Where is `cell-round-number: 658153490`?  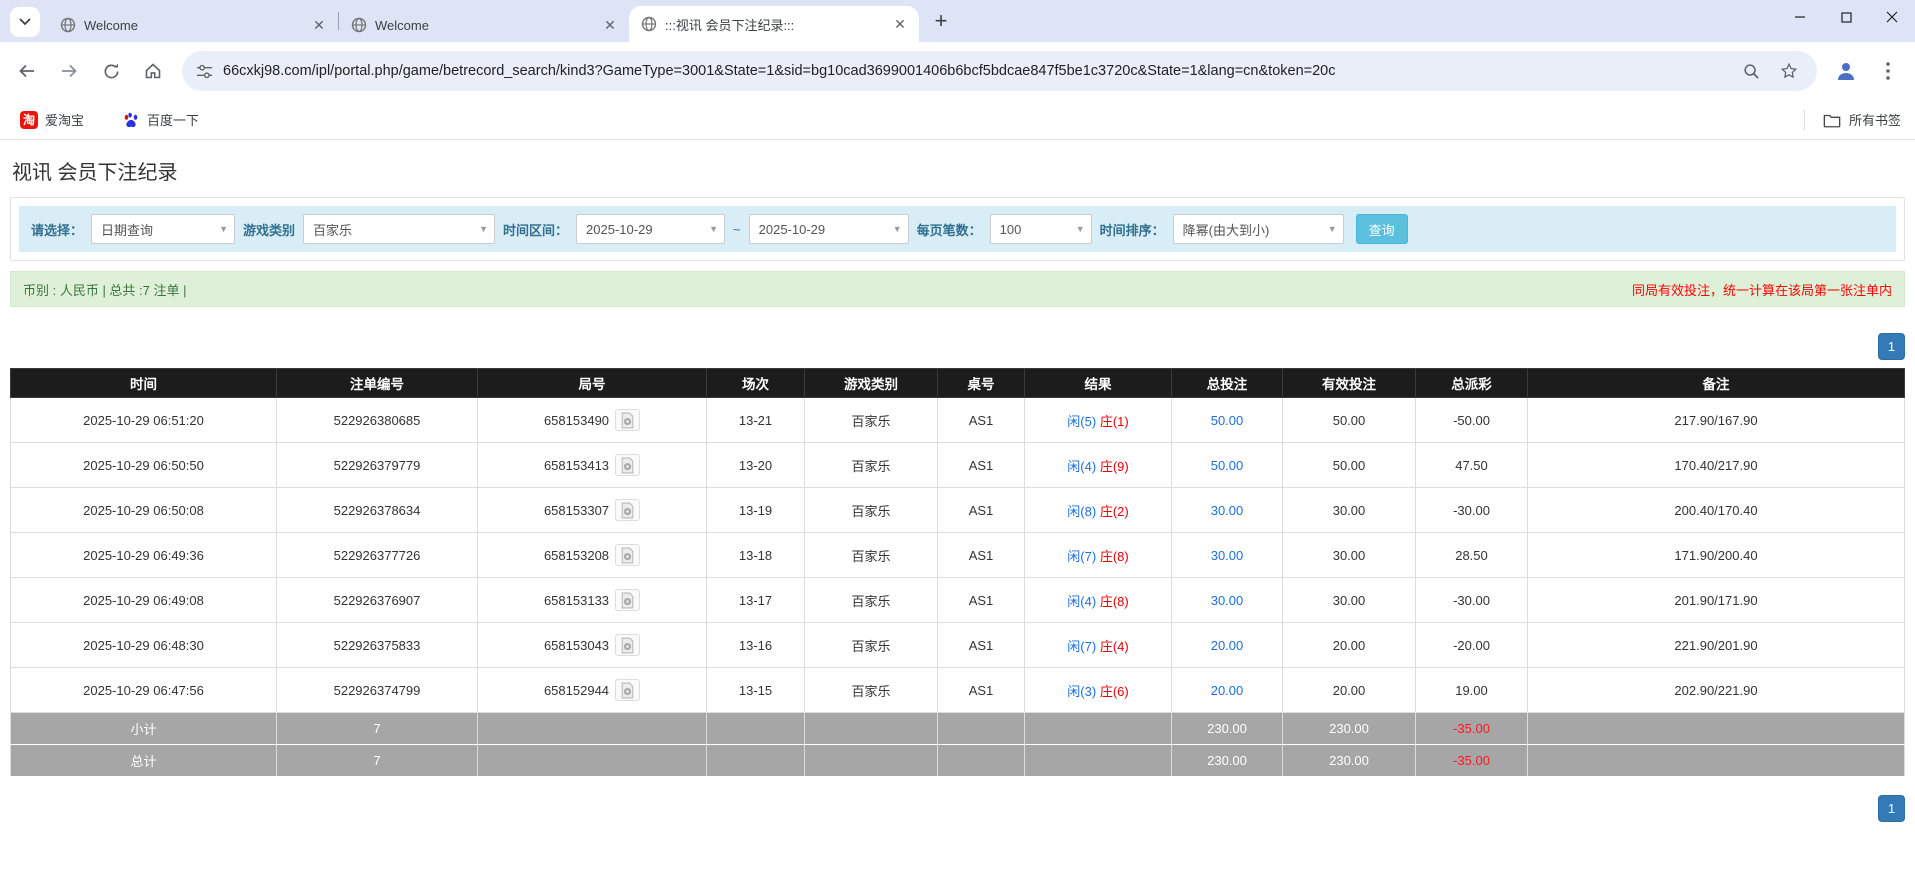
cell-round-number: 658153490 is located at coordinates (592, 420).